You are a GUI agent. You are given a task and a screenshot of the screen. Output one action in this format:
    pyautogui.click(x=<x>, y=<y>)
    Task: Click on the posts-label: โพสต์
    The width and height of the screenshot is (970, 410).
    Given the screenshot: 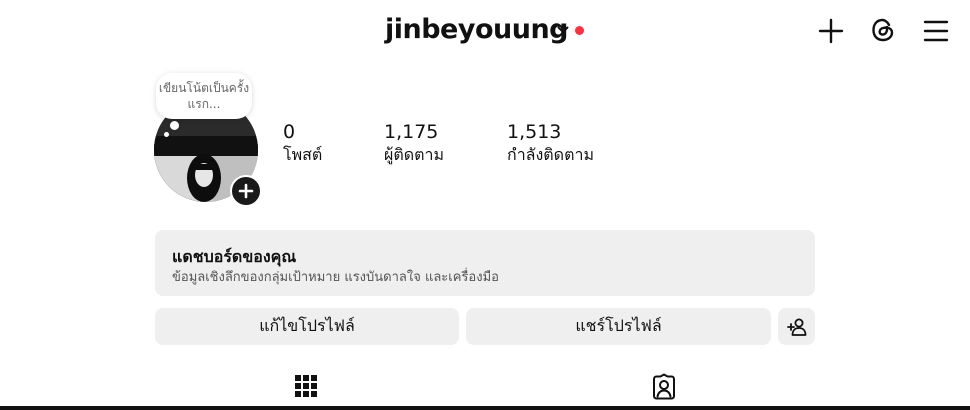 What is the action you would take?
    pyautogui.click(x=303, y=154)
    